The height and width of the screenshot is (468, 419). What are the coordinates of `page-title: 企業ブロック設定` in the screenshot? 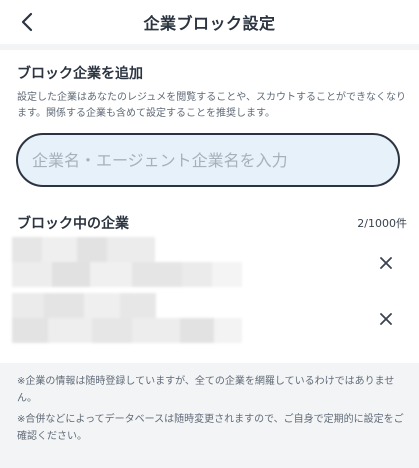 It's located at (209, 23).